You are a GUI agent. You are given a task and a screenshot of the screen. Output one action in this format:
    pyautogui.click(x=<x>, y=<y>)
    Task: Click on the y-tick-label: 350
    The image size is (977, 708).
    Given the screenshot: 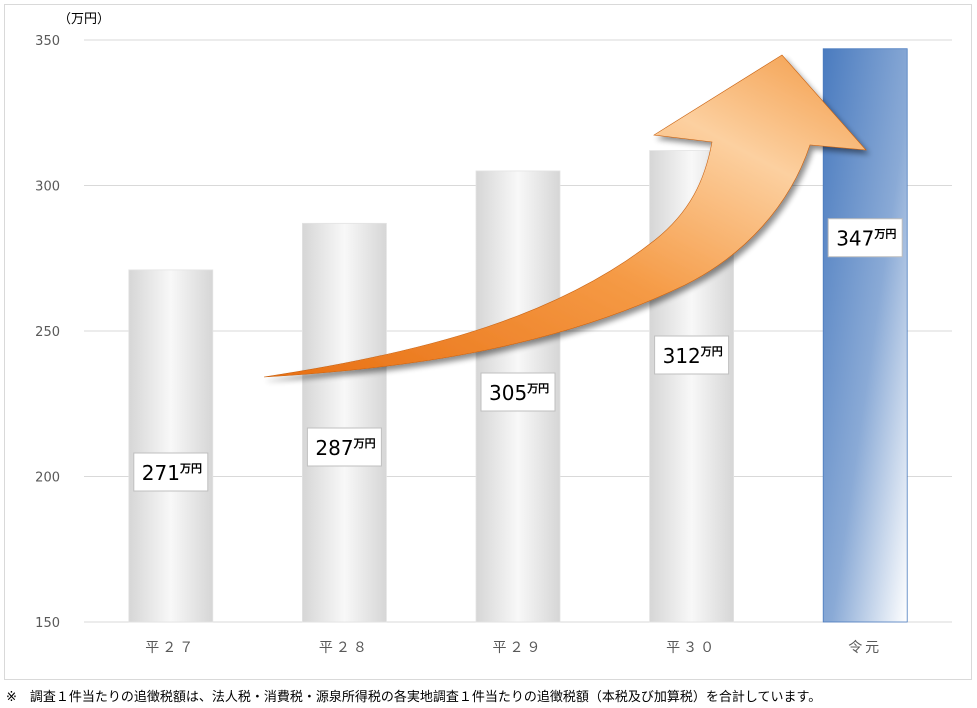 What is the action you would take?
    pyautogui.click(x=47, y=41)
    